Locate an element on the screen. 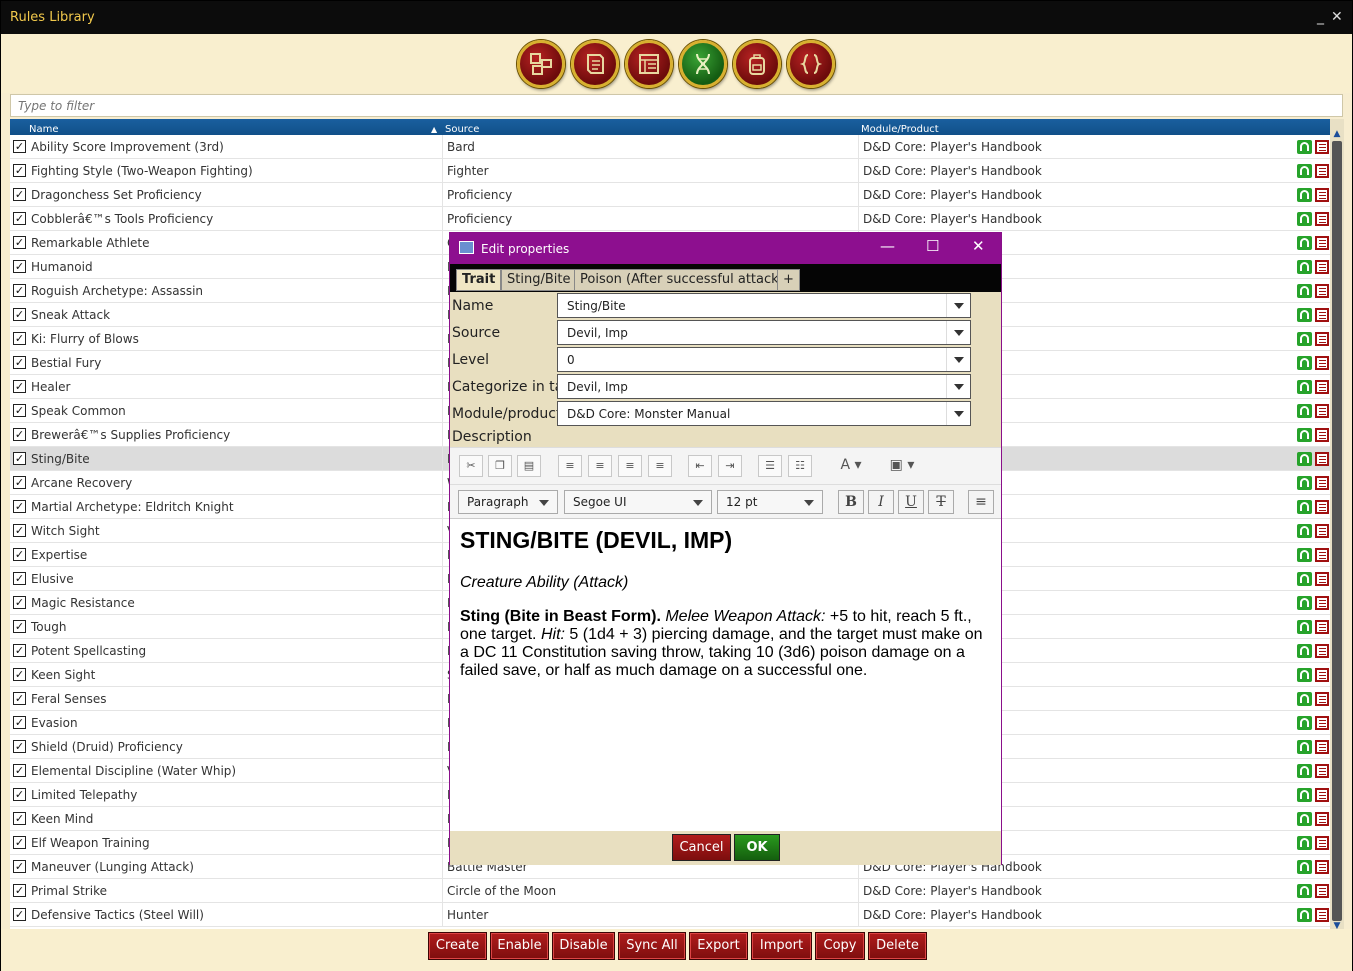 This screenshot has height=971, width=1353. column-header-name: Name is located at coordinates (44, 129).